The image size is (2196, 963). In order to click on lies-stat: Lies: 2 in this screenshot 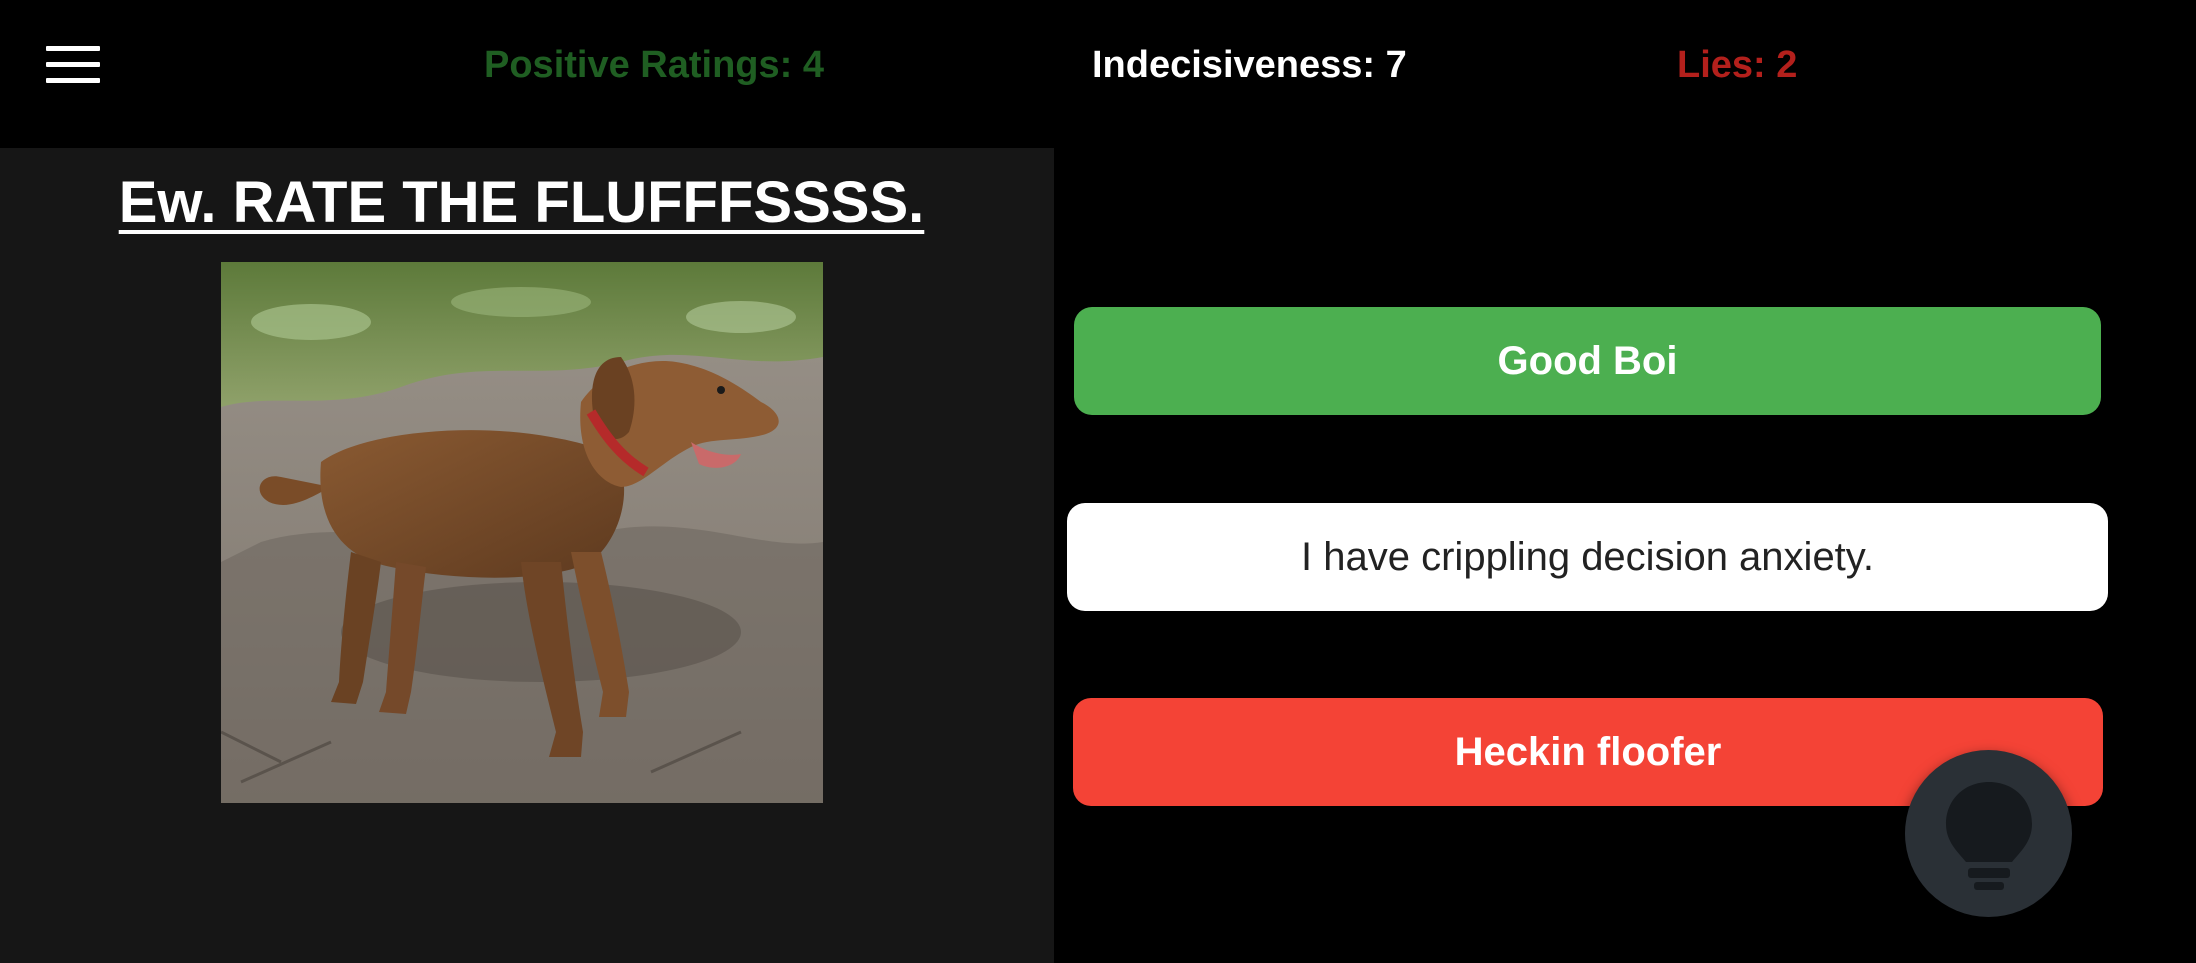, I will do `click(1737, 65)`.